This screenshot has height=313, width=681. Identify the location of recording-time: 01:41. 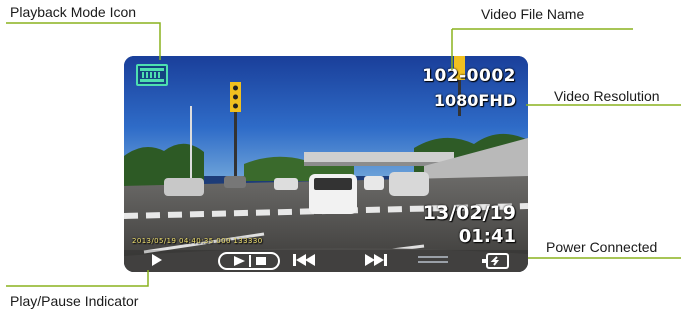
(487, 236).